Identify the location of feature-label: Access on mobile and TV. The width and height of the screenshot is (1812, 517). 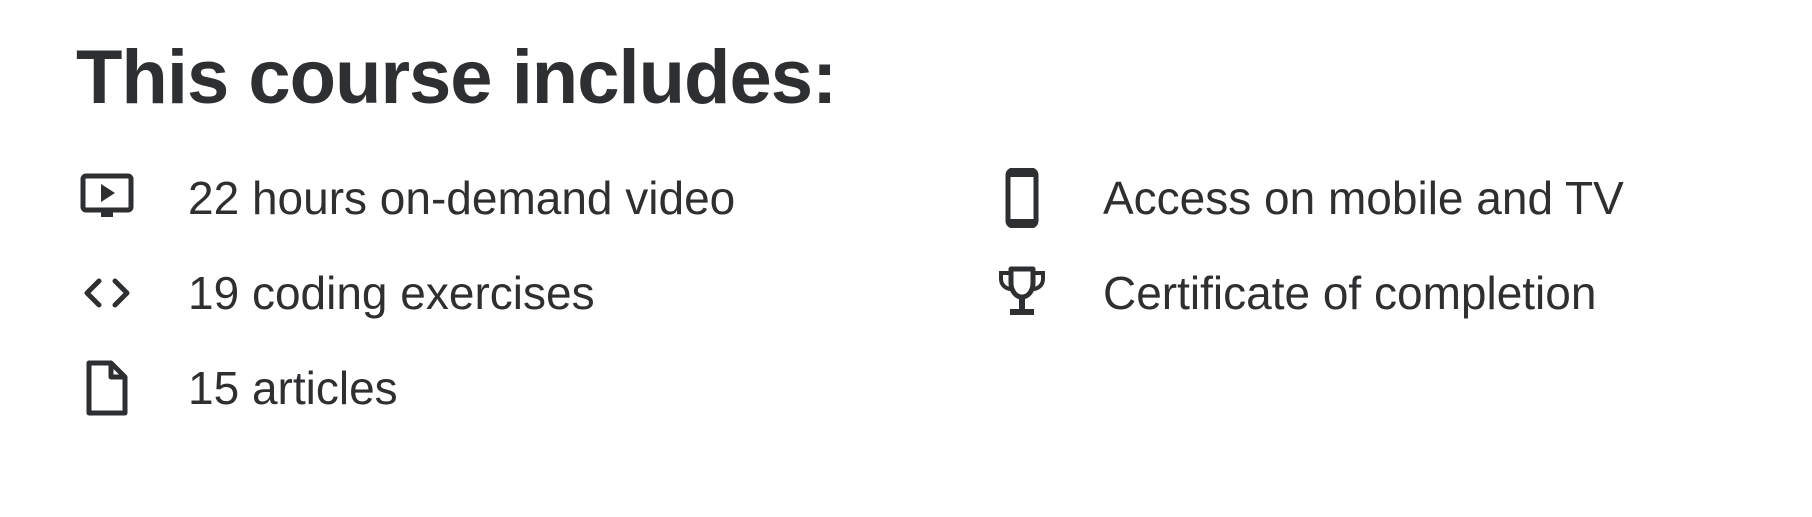
(1363, 198).